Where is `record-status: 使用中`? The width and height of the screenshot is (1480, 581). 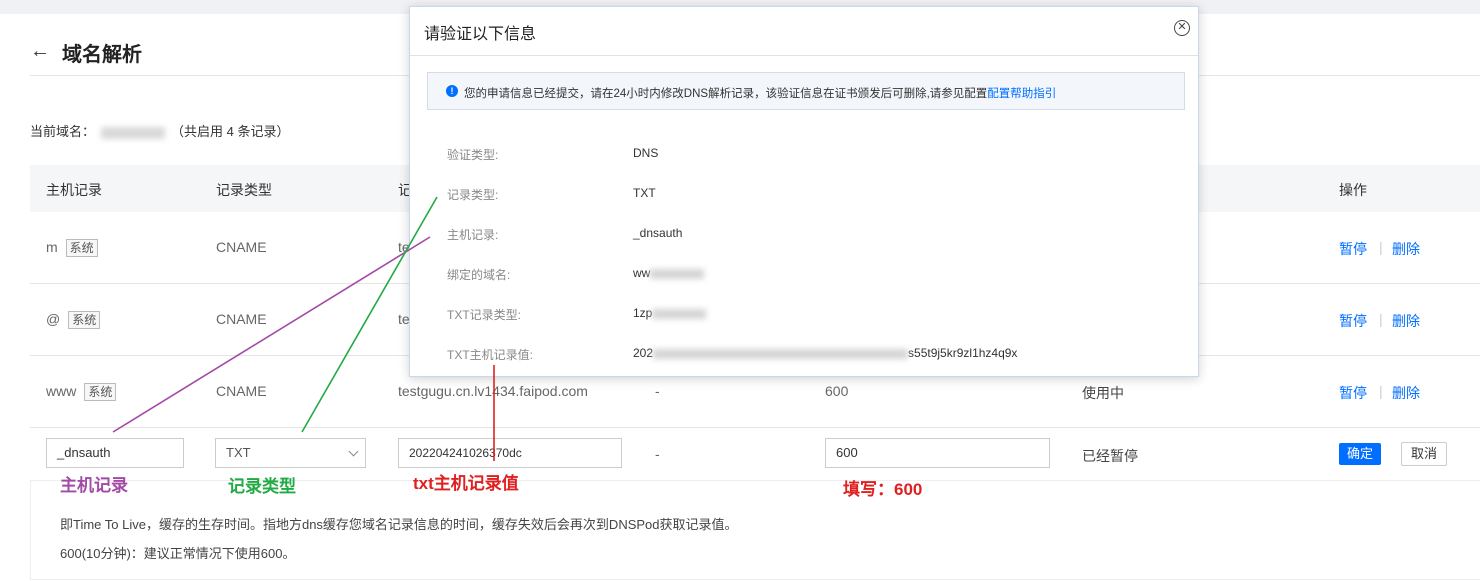 record-status: 使用中 is located at coordinates (1103, 393).